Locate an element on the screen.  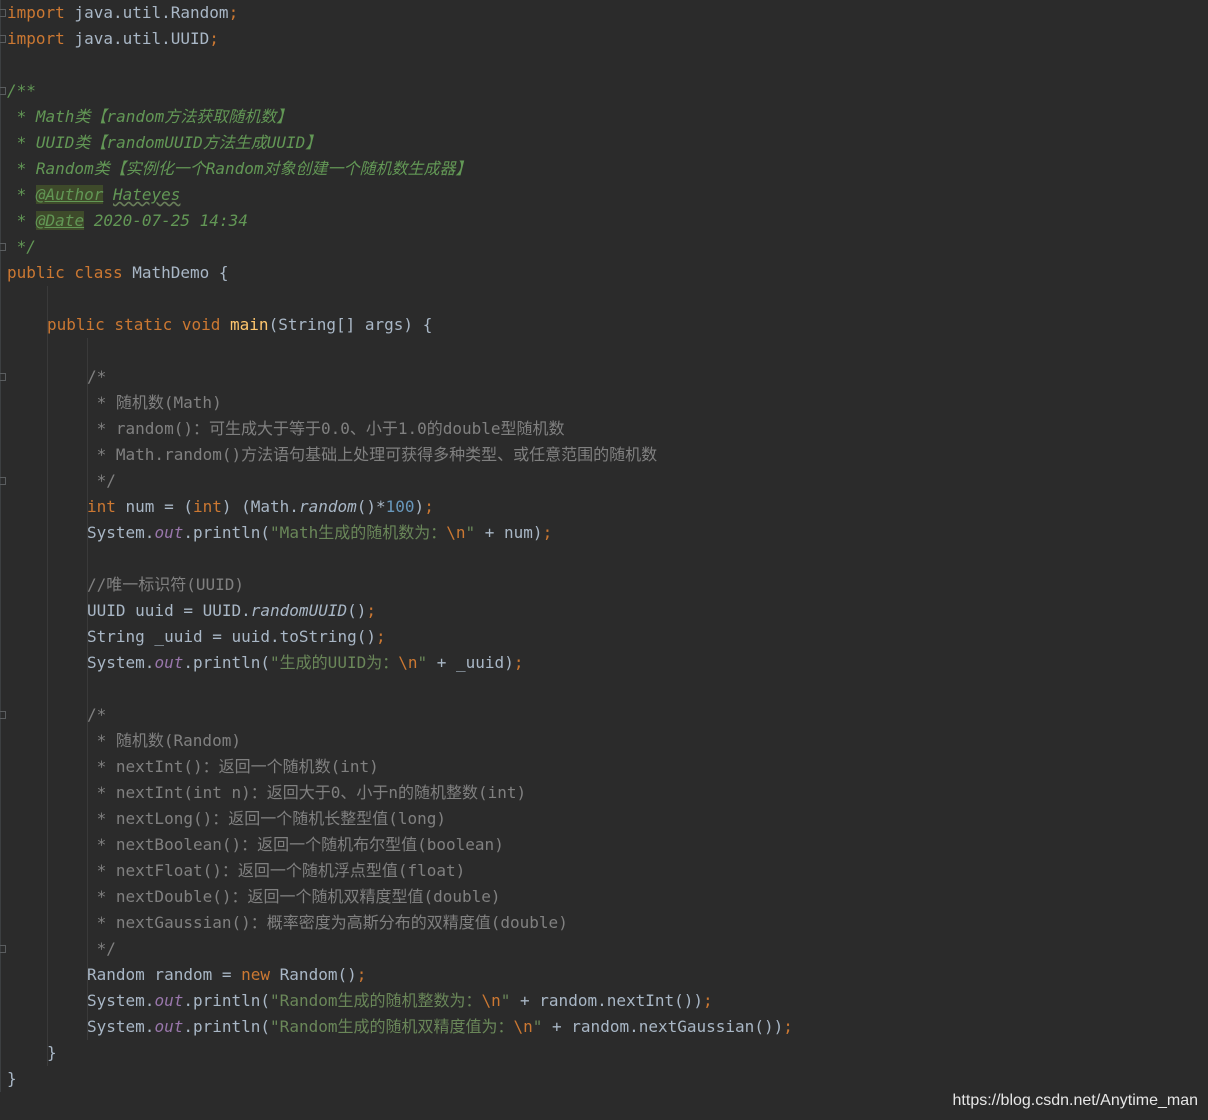
code-line: import java.util.Random; is located at coordinates (122, 13).